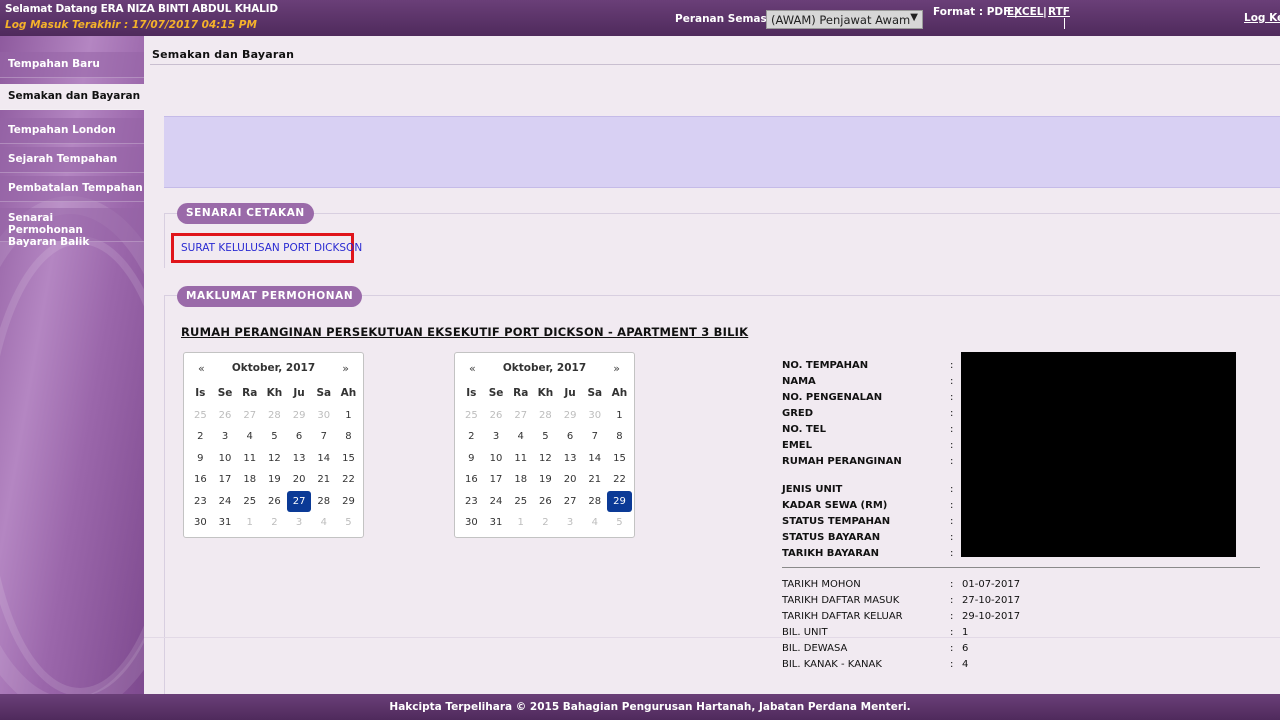 This screenshot has height=720, width=1280. Describe the element at coordinates (619, 501) in the screenshot. I see `calendar-day-selected: 29` at that location.